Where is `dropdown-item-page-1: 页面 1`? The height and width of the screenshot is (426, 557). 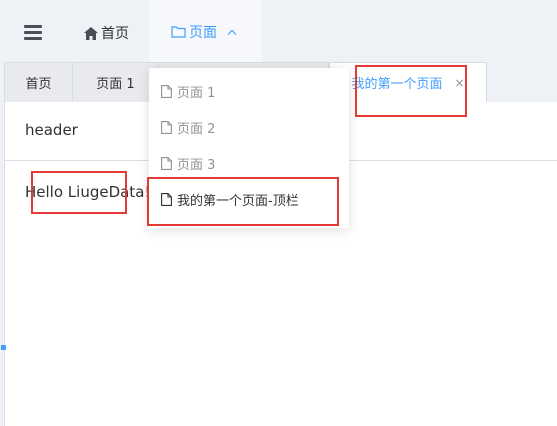
dropdown-item-page-1: 页面 1 is located at coordinates (249, 91).